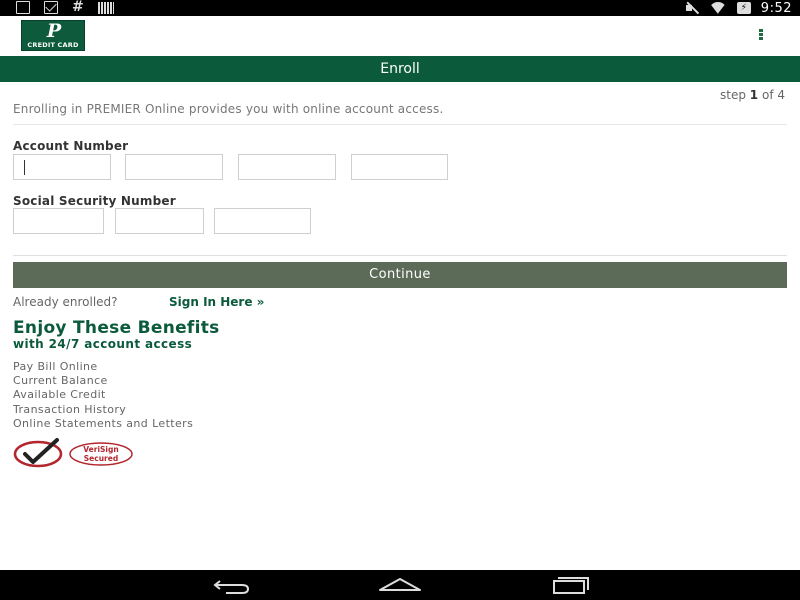  What do you see at coordinates (53, 45) in the screenshot?
I see `logo-text: CREDIT CARD` at bounding box center [53, 45].